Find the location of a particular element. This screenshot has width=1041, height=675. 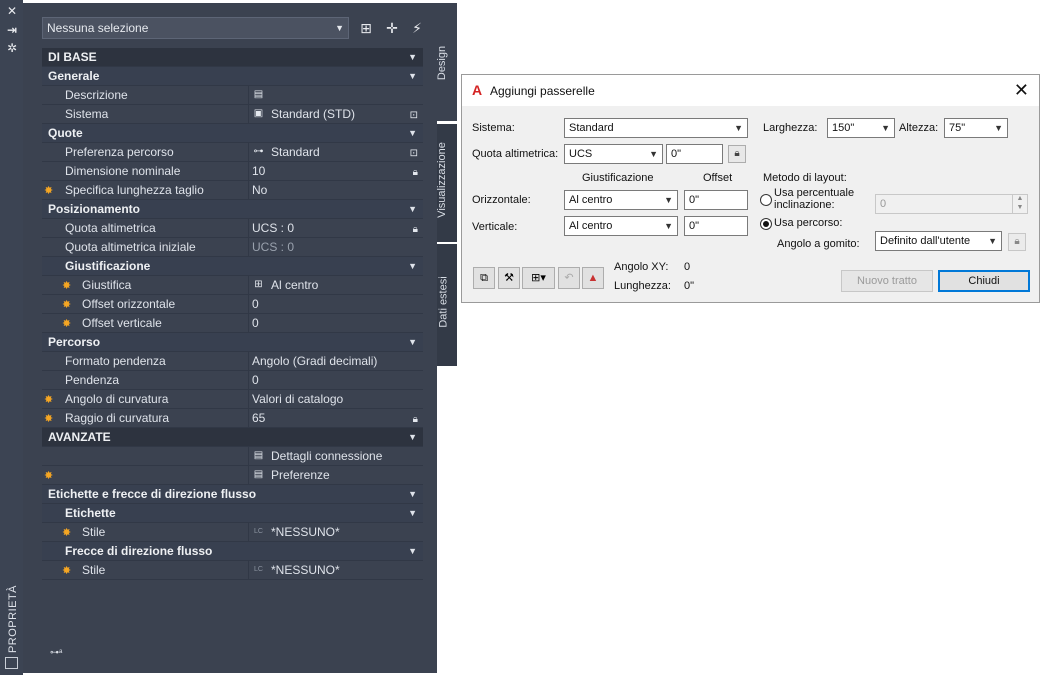

larghezza-label: Larghezza: is located at coordinates (790, 128).